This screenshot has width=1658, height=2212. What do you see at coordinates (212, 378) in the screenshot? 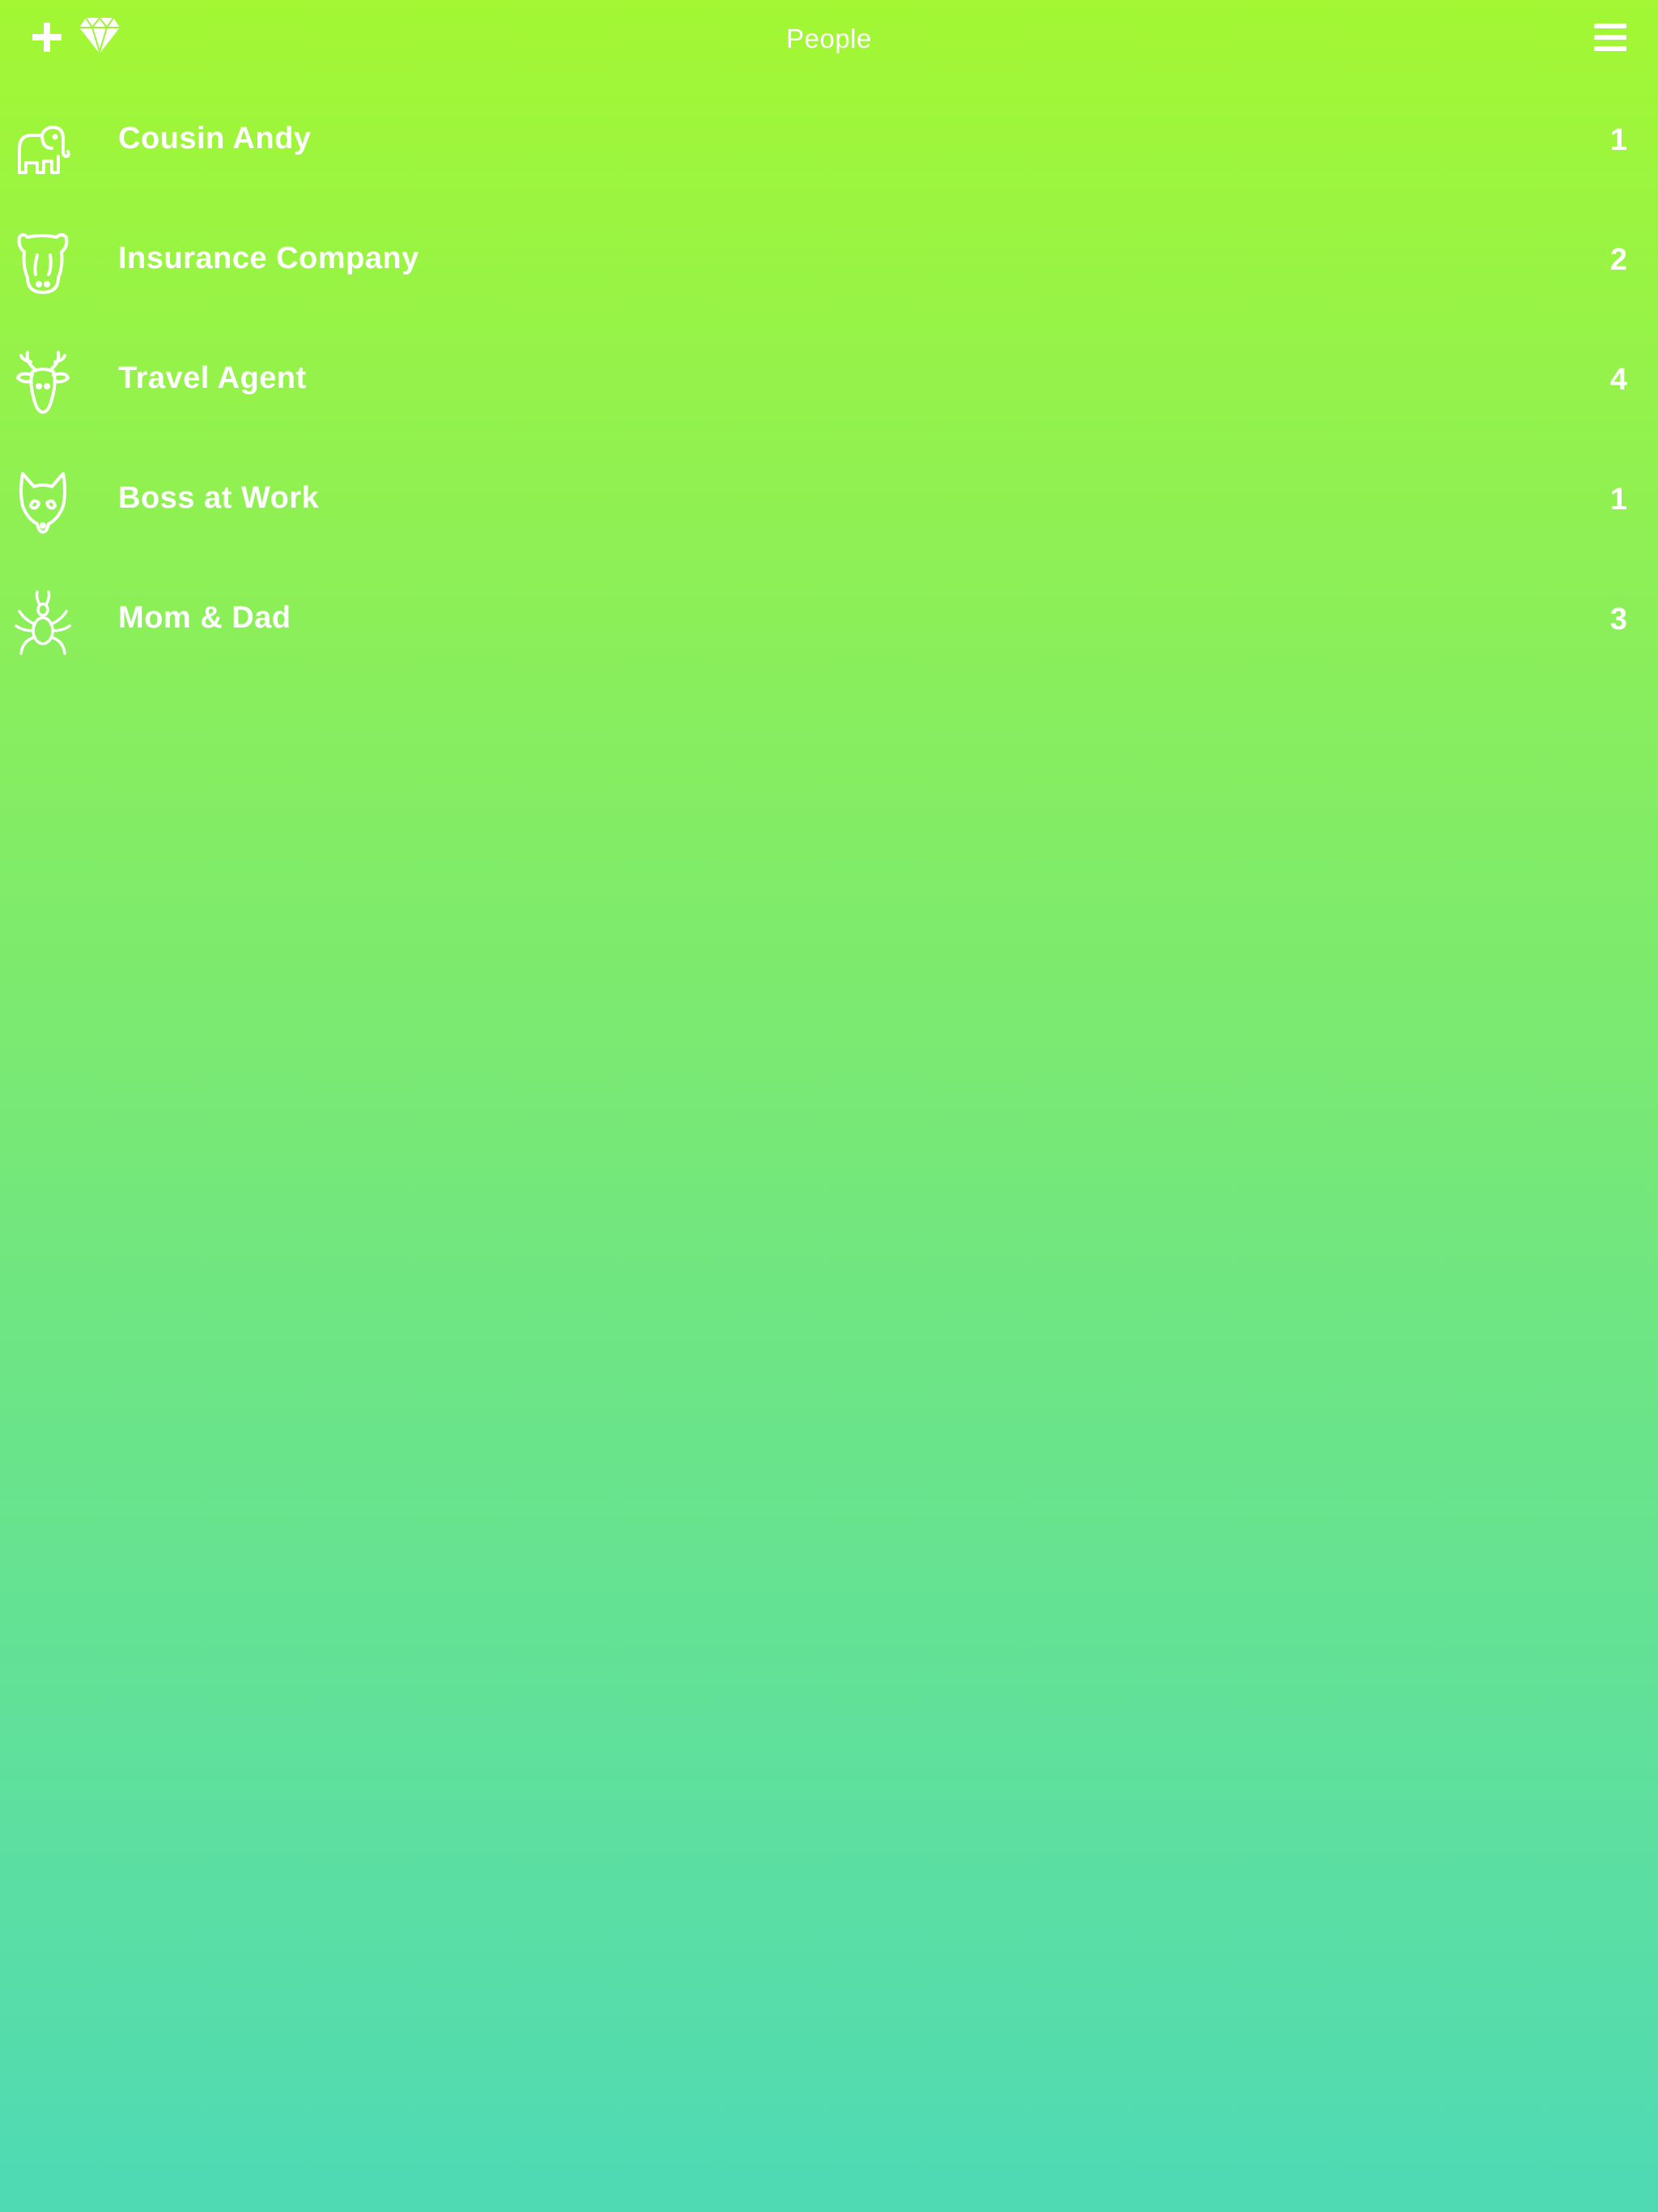
I see `person-name: Travel Agent` at bounding box center [212, 378].